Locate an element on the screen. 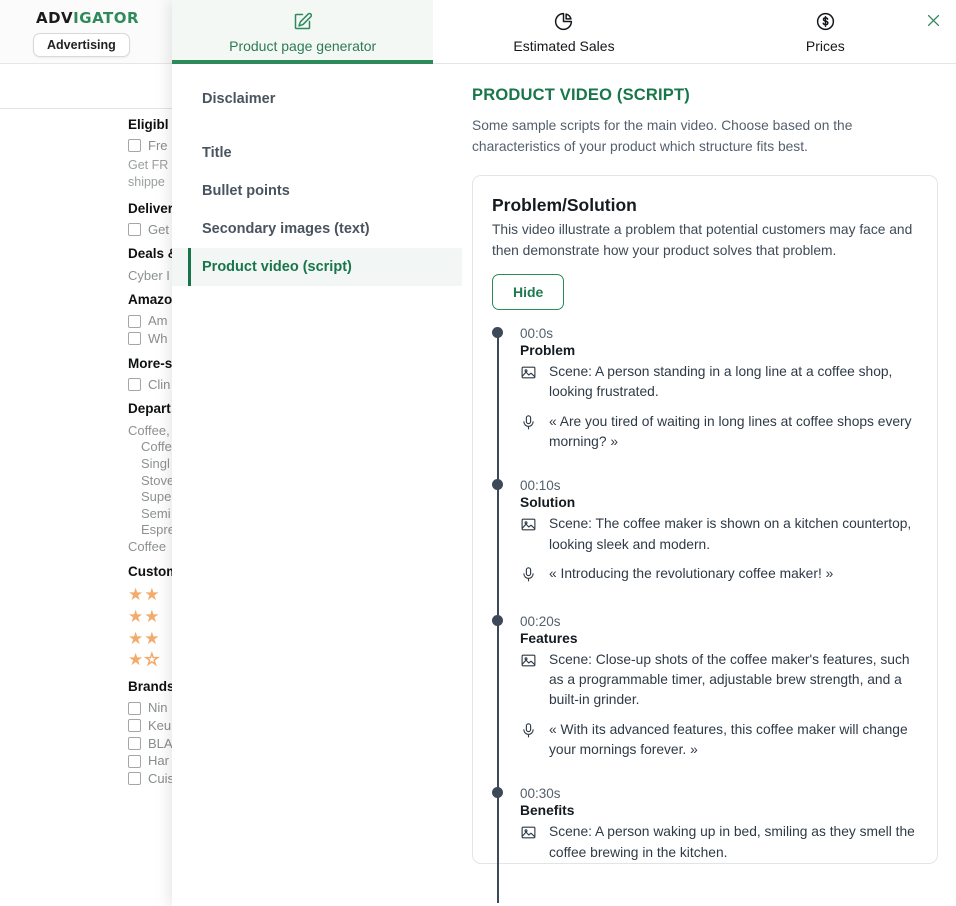 The height and width of the screenshot is (906, 956). timeline-section-label: Solution is located at coordinates (548, 503).